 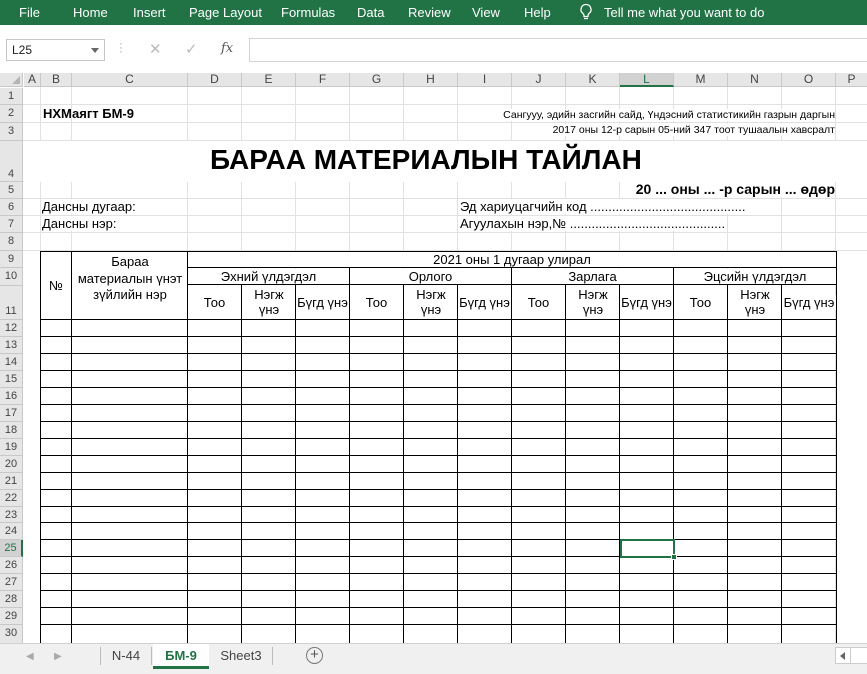 What do you see at coordinates (376, 302) in the screenshot?
I see `income-qty-header: Тоо` at bounding box center [376, 302].